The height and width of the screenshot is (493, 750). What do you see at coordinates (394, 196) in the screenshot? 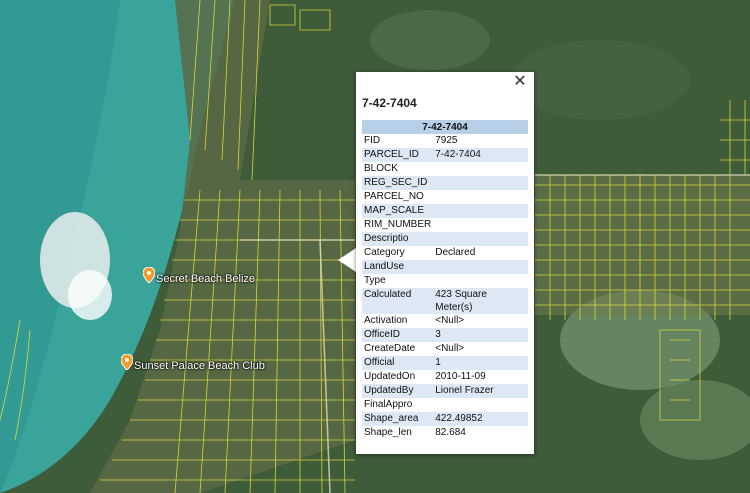
I see `attribute-key: PARCEL_NO` at bounding box center [394, 196].